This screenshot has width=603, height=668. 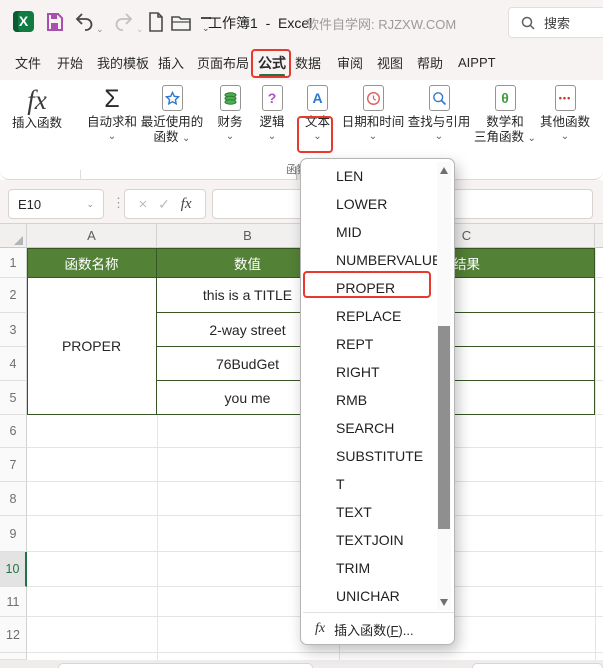 I want to click on lookup-reference-button: 查找与引用 ⌄, so click(x=439, y=121).